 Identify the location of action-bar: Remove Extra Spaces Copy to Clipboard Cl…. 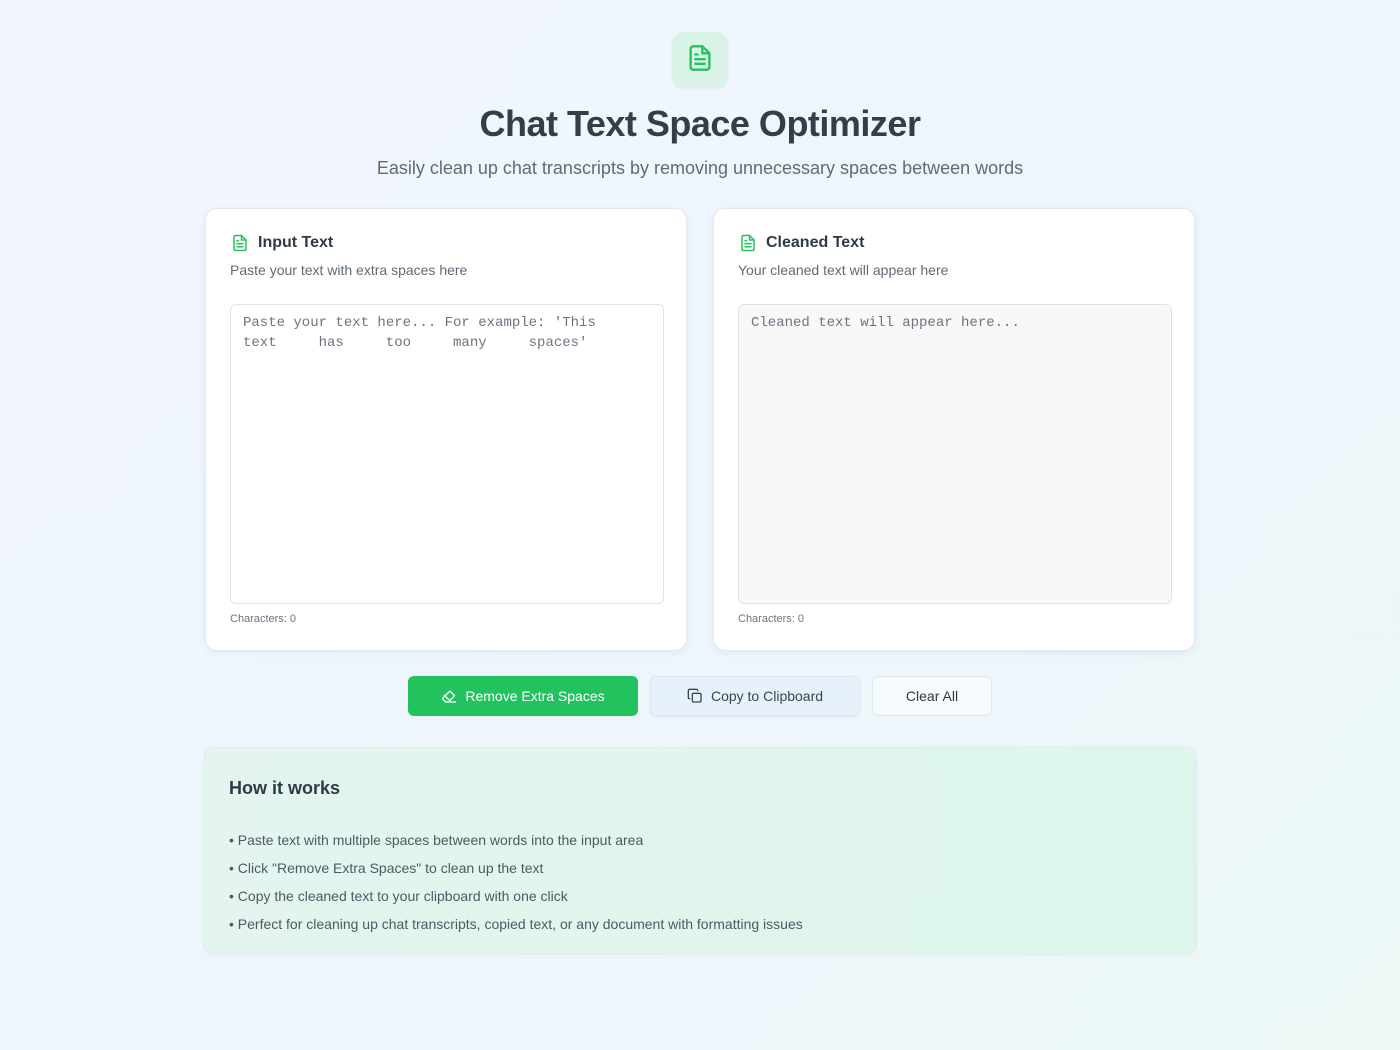
(700, 696).